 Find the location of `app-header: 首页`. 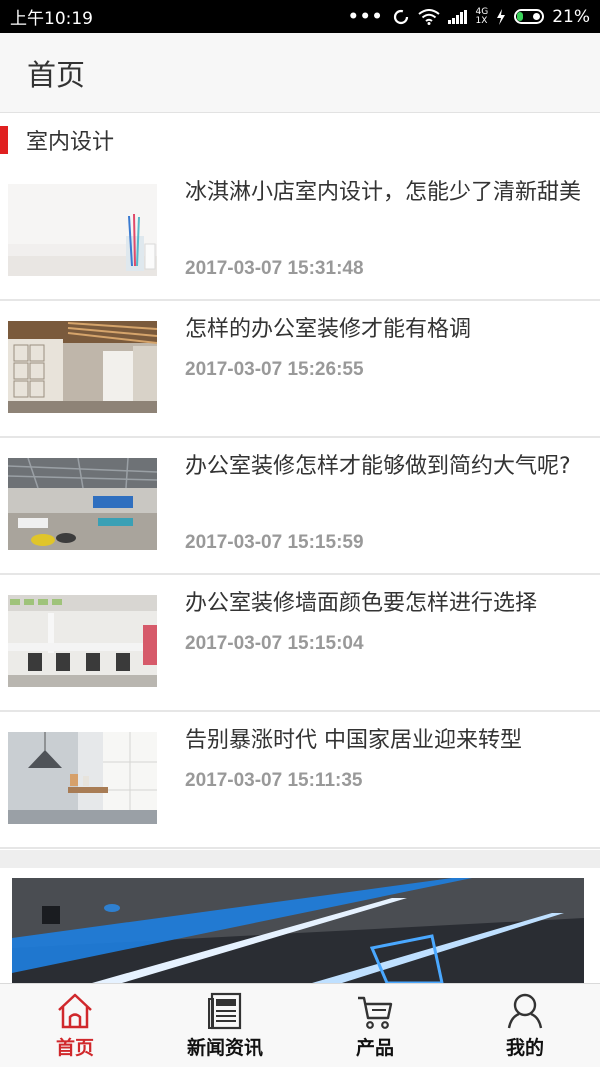

app-header: 首页 is located at coordinates (300, 73).